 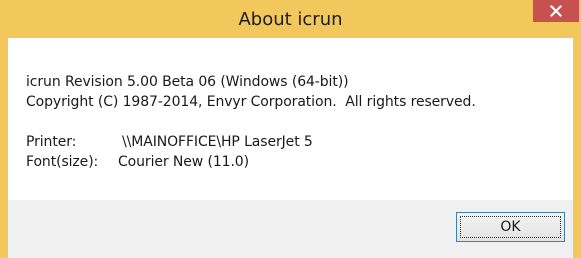 I want to click on dialog-title: About icrun, so click(x=290, y=19).